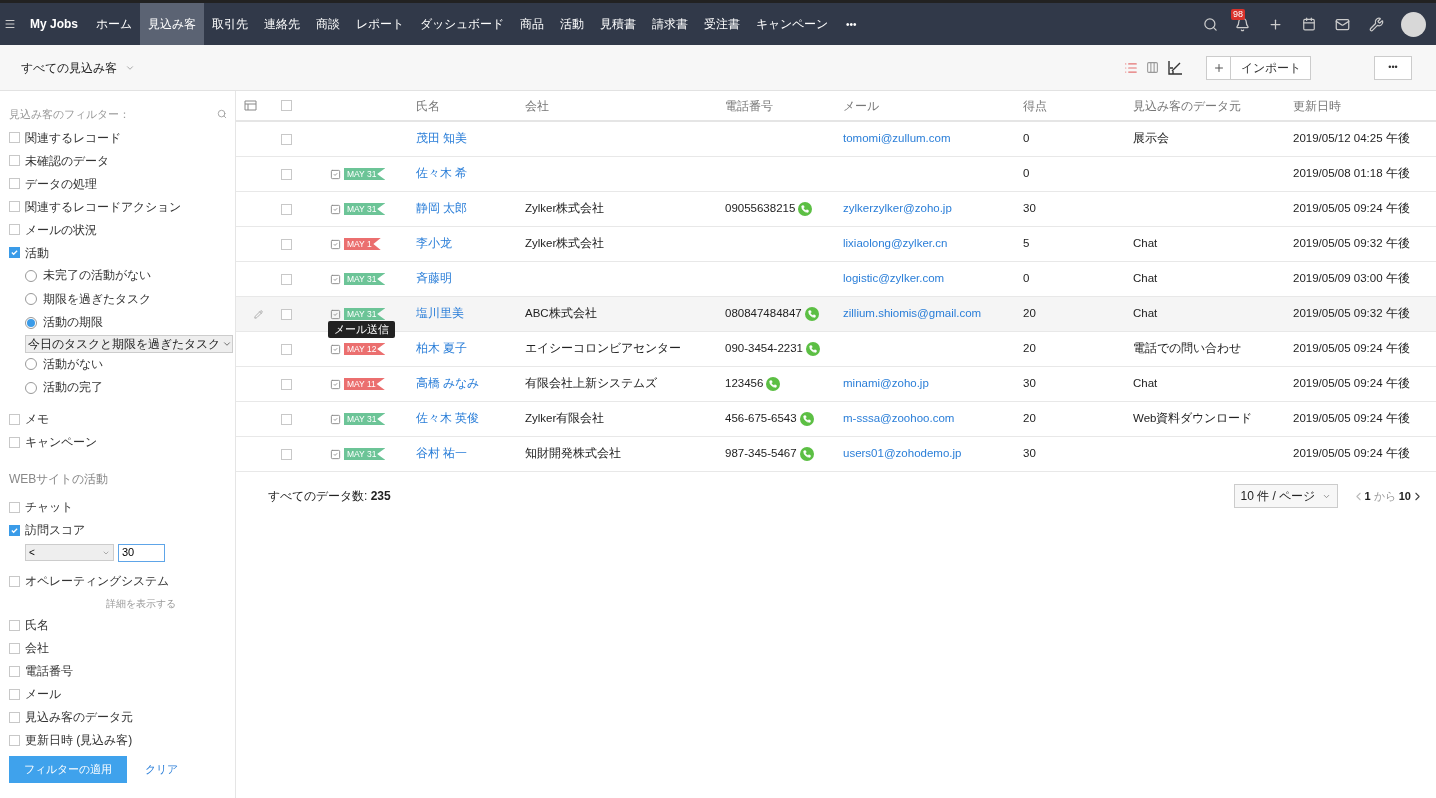 The image size is (1436, 798). What do you see at coordinates (251, 105) in the screenshot?
I see `column-settings-icon` at bounding box center [251, 105].